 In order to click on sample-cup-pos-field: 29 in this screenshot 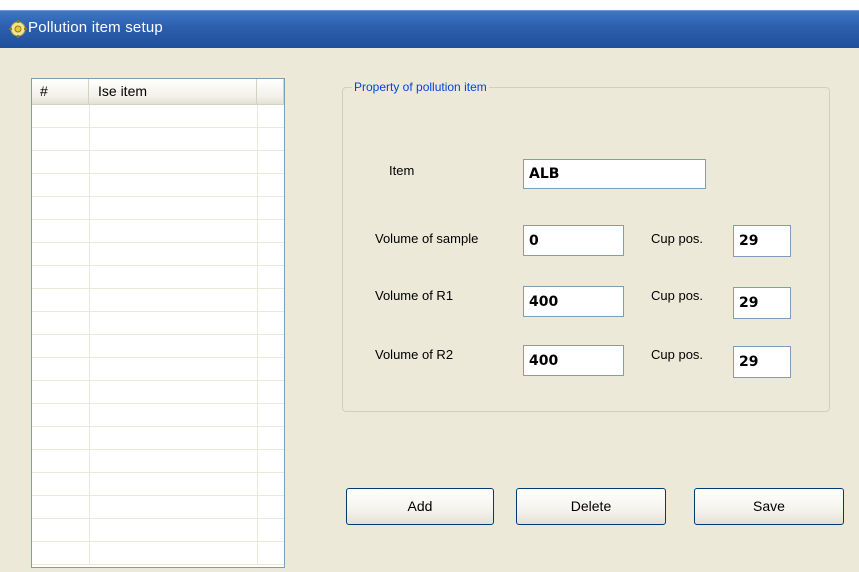, I will do `click(762, 241)`.